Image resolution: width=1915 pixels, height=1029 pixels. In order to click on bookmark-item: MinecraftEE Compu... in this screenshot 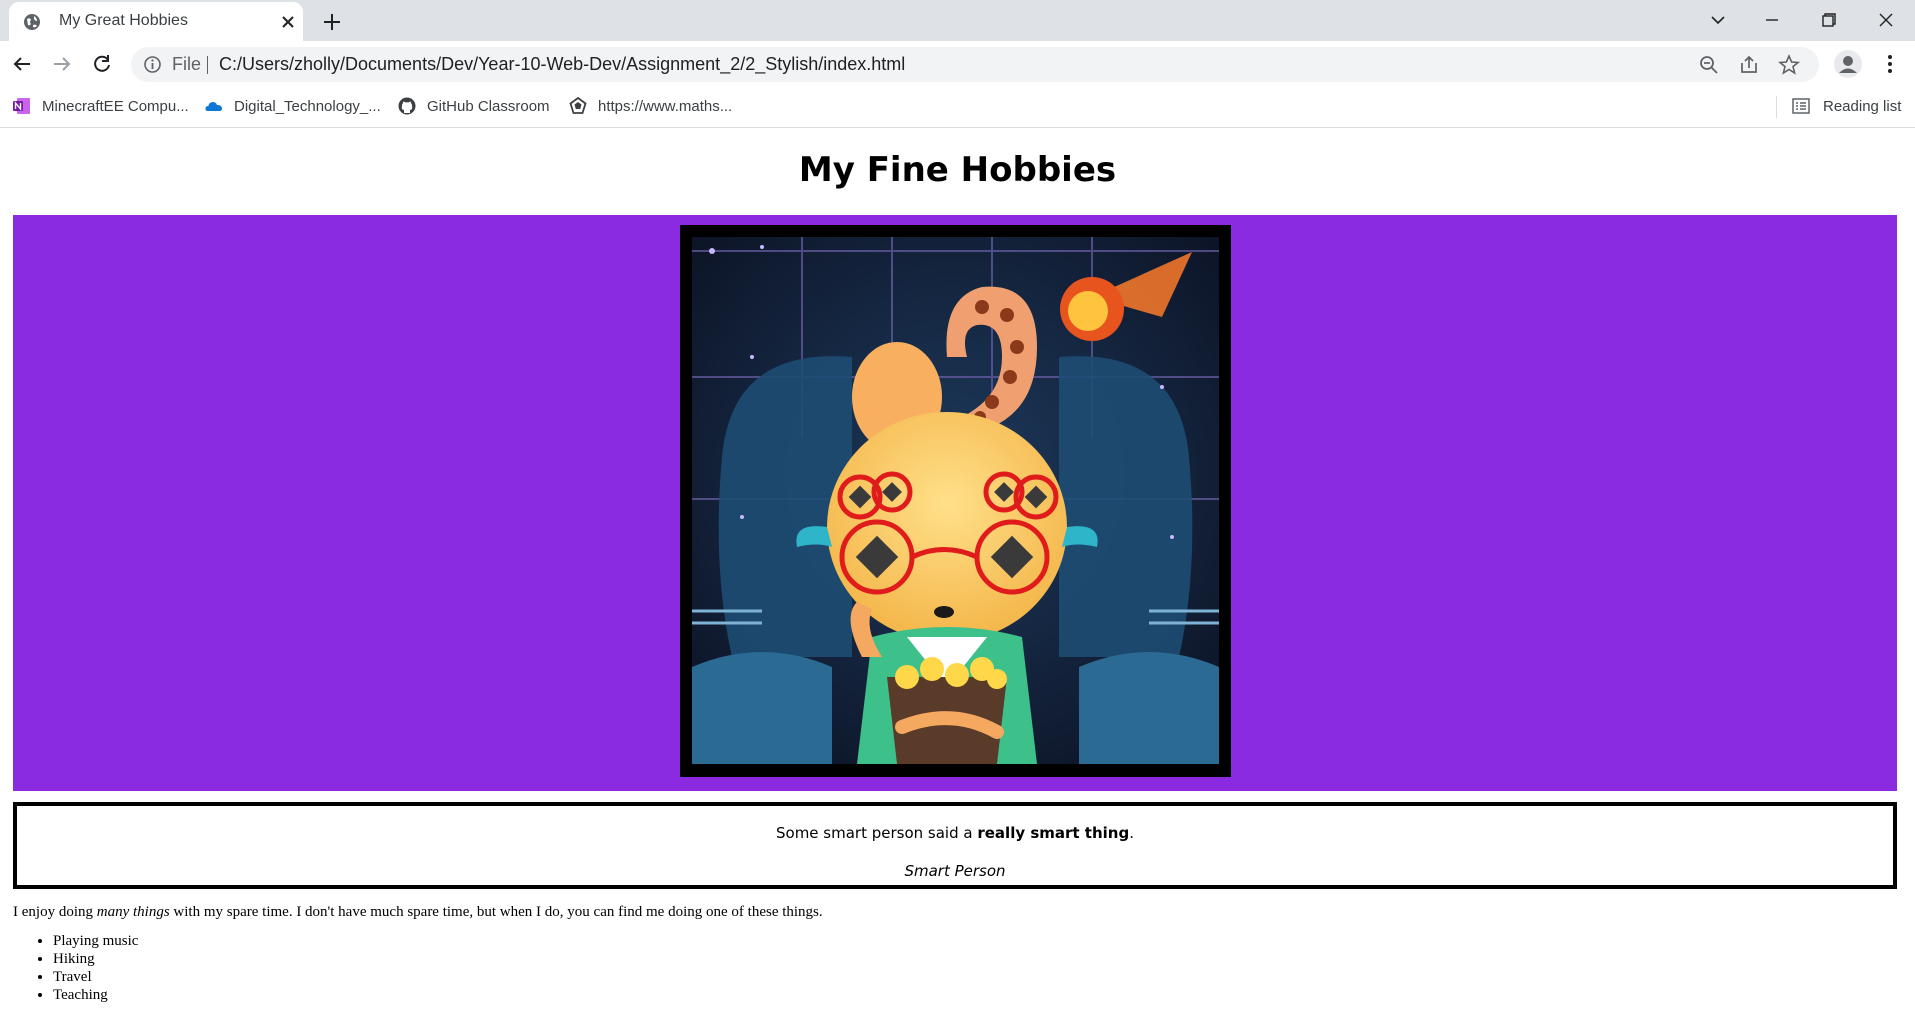, I will do `click(100, 106)`.